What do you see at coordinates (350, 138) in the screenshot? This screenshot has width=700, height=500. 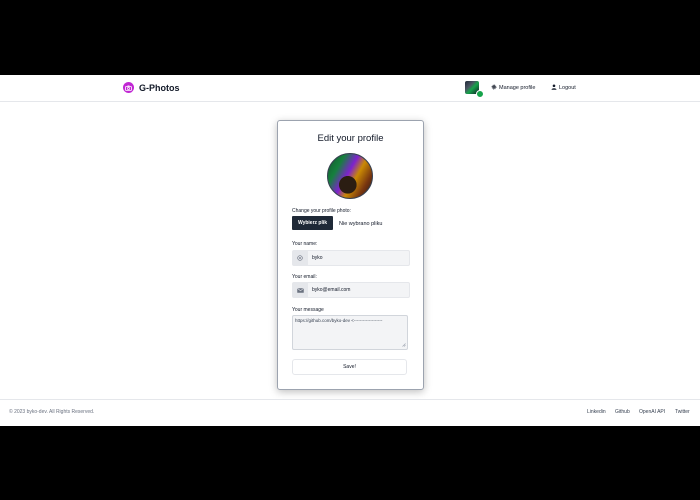 I see `page-title: Edit your profile` at bounding box center [350, 138].